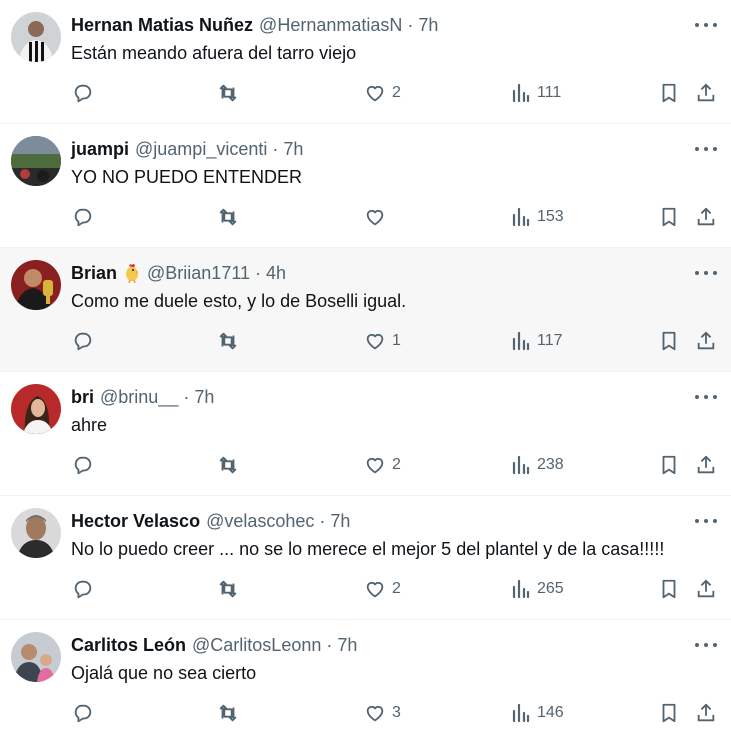 This screenshot has height=733, width=731. I want to click on views-button: 265, so click(537, 589).